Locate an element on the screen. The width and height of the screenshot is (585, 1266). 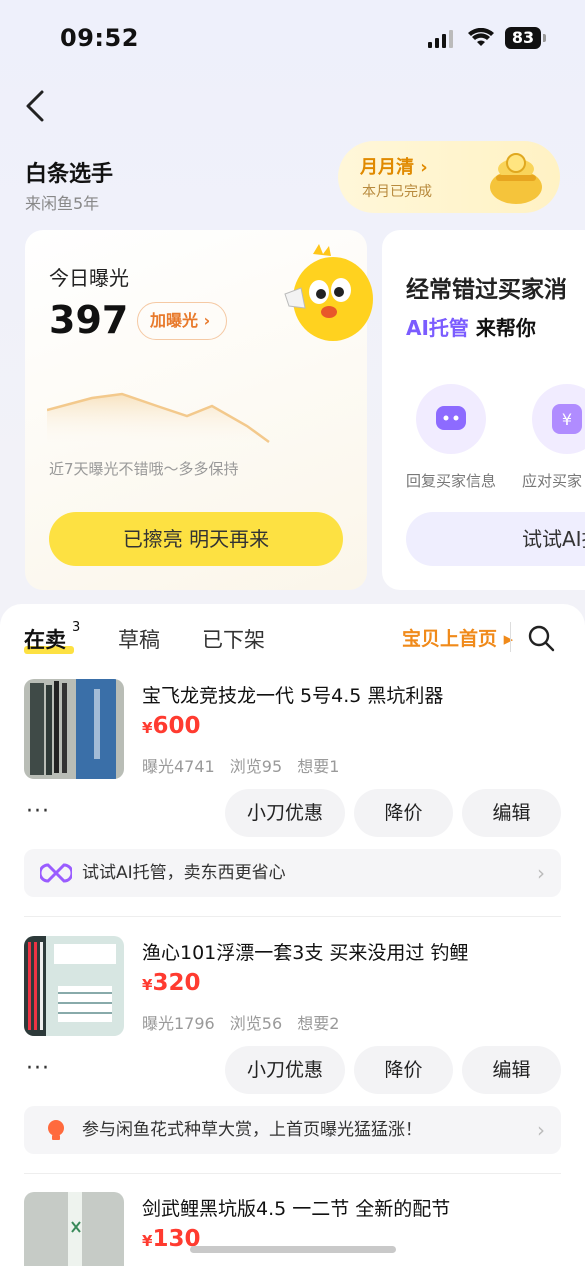
item-price: ¥600 is located at coordinates (171, 726).